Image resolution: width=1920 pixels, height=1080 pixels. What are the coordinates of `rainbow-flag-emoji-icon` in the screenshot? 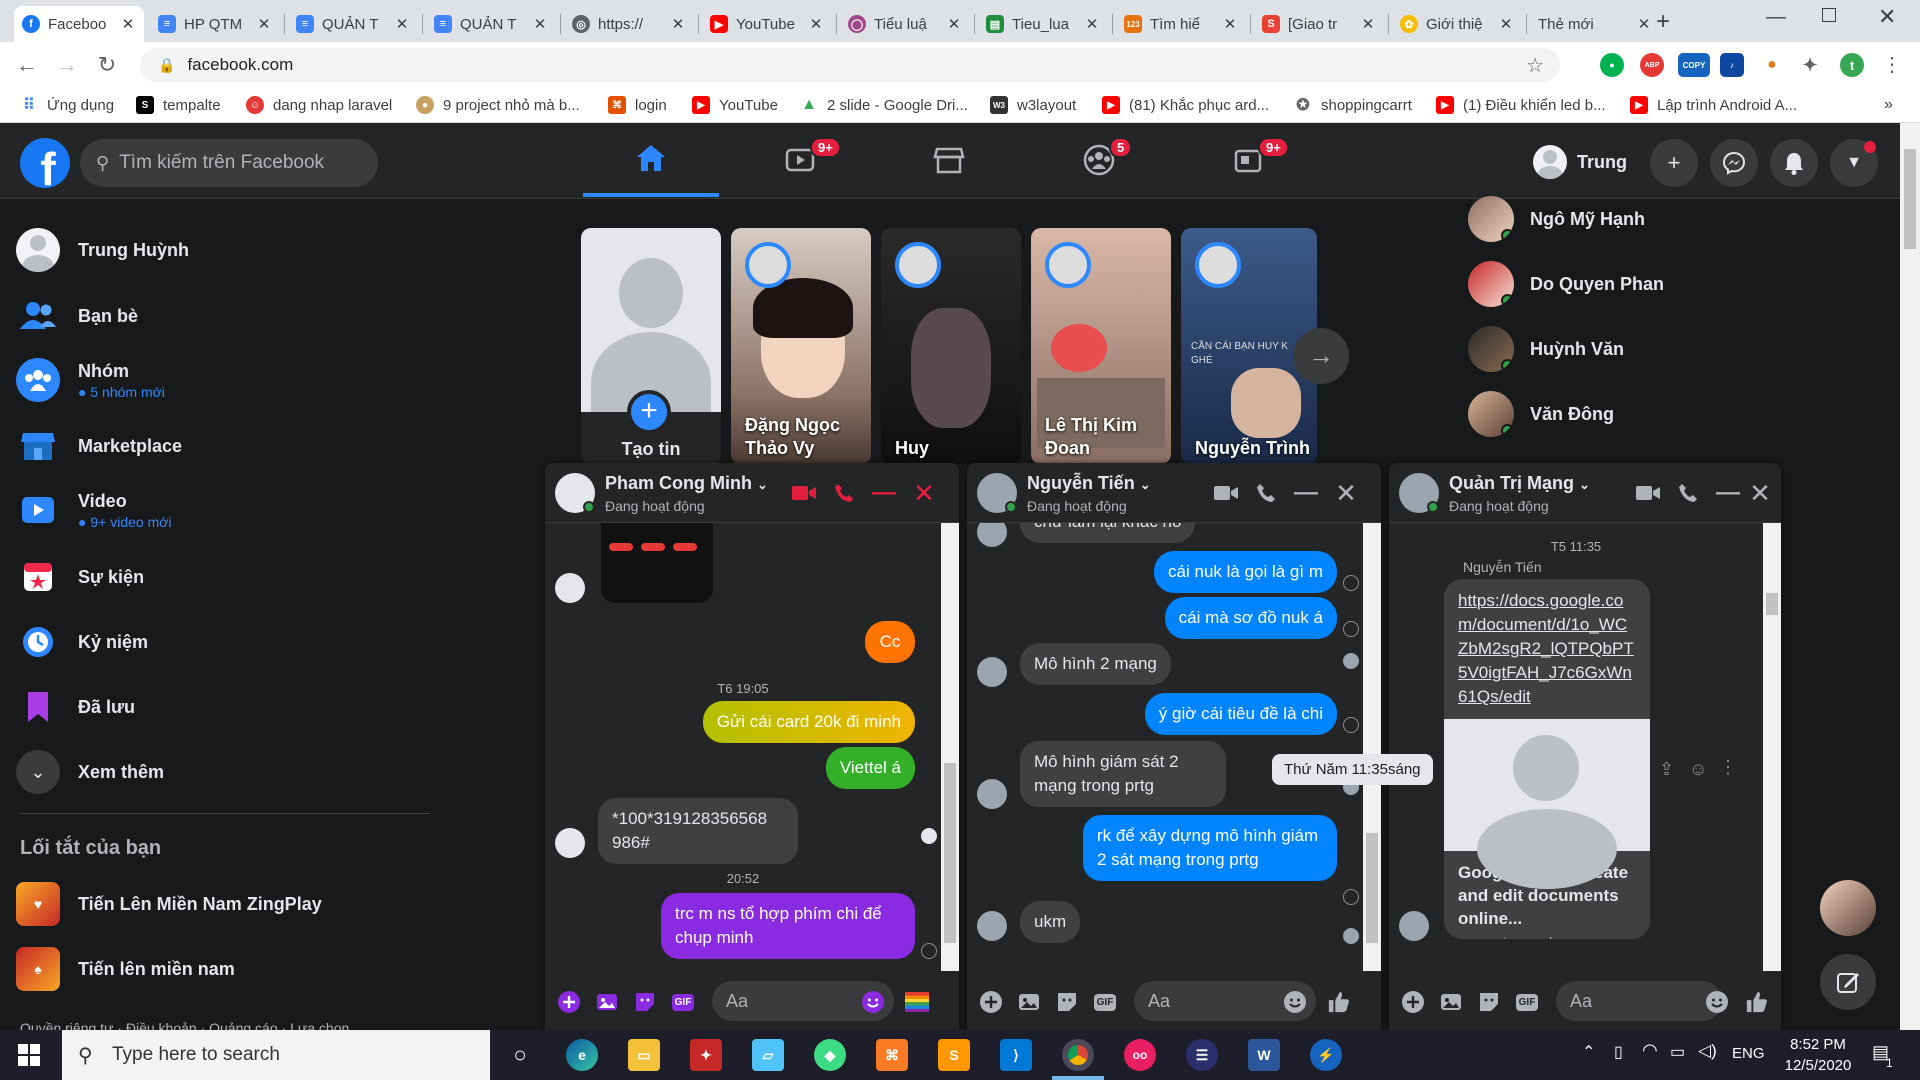 It's located at (917, 1002).